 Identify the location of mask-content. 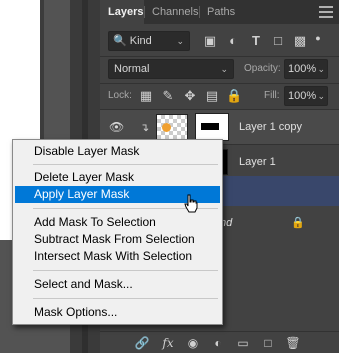
(210, 126).